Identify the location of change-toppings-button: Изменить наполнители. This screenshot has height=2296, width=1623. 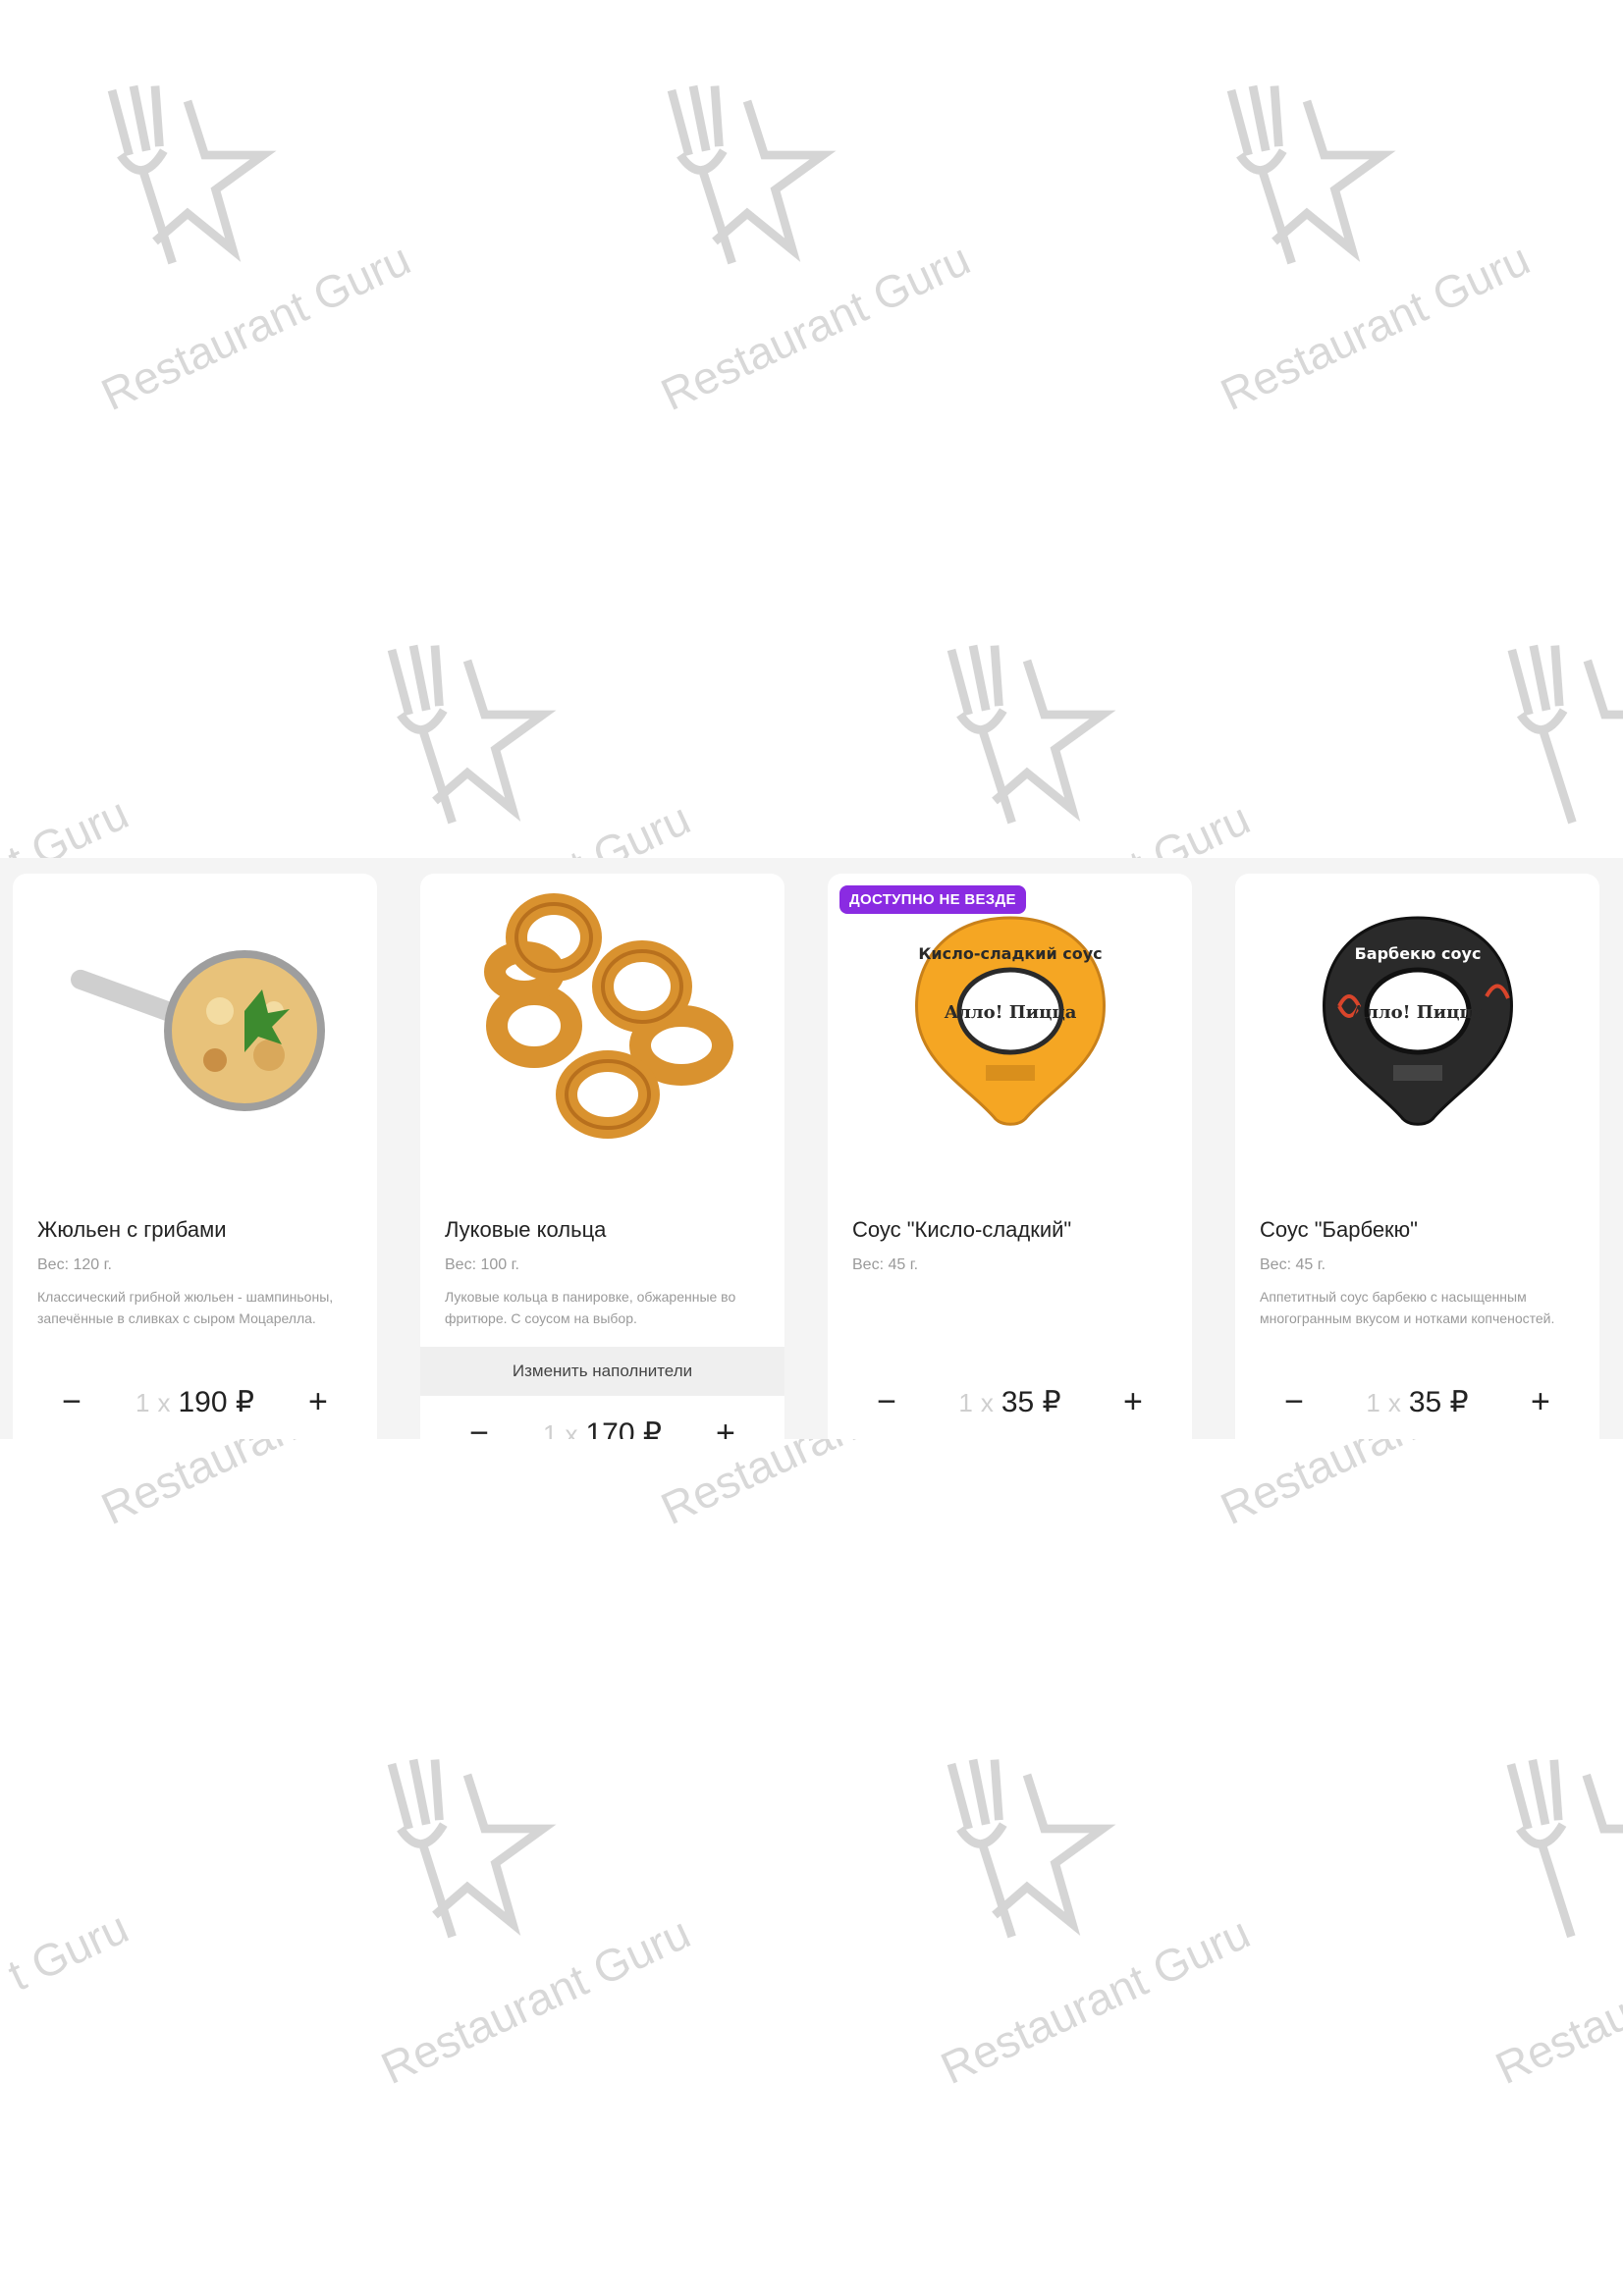
(602, 1371).